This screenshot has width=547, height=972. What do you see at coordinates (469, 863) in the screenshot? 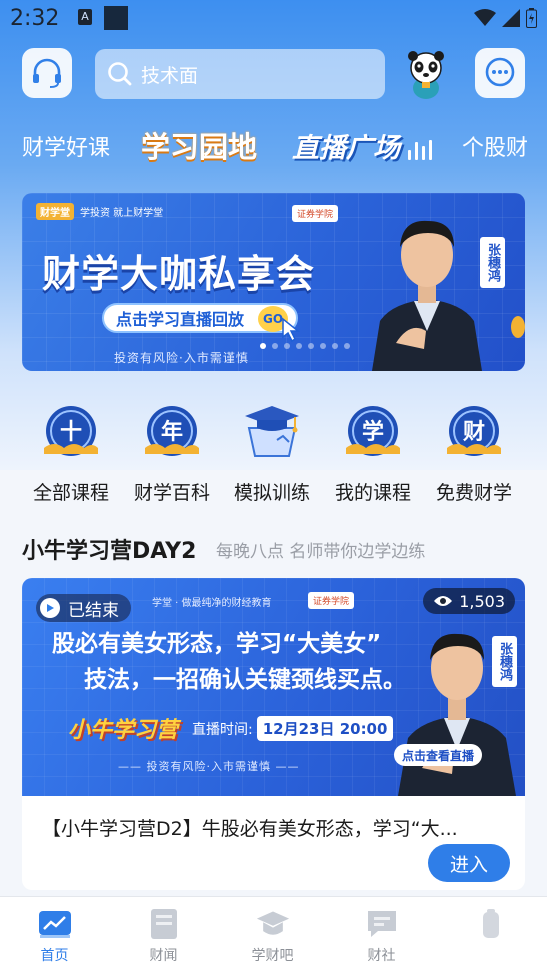
I see `enter-button: 进入` at bounding box center [469, 863].